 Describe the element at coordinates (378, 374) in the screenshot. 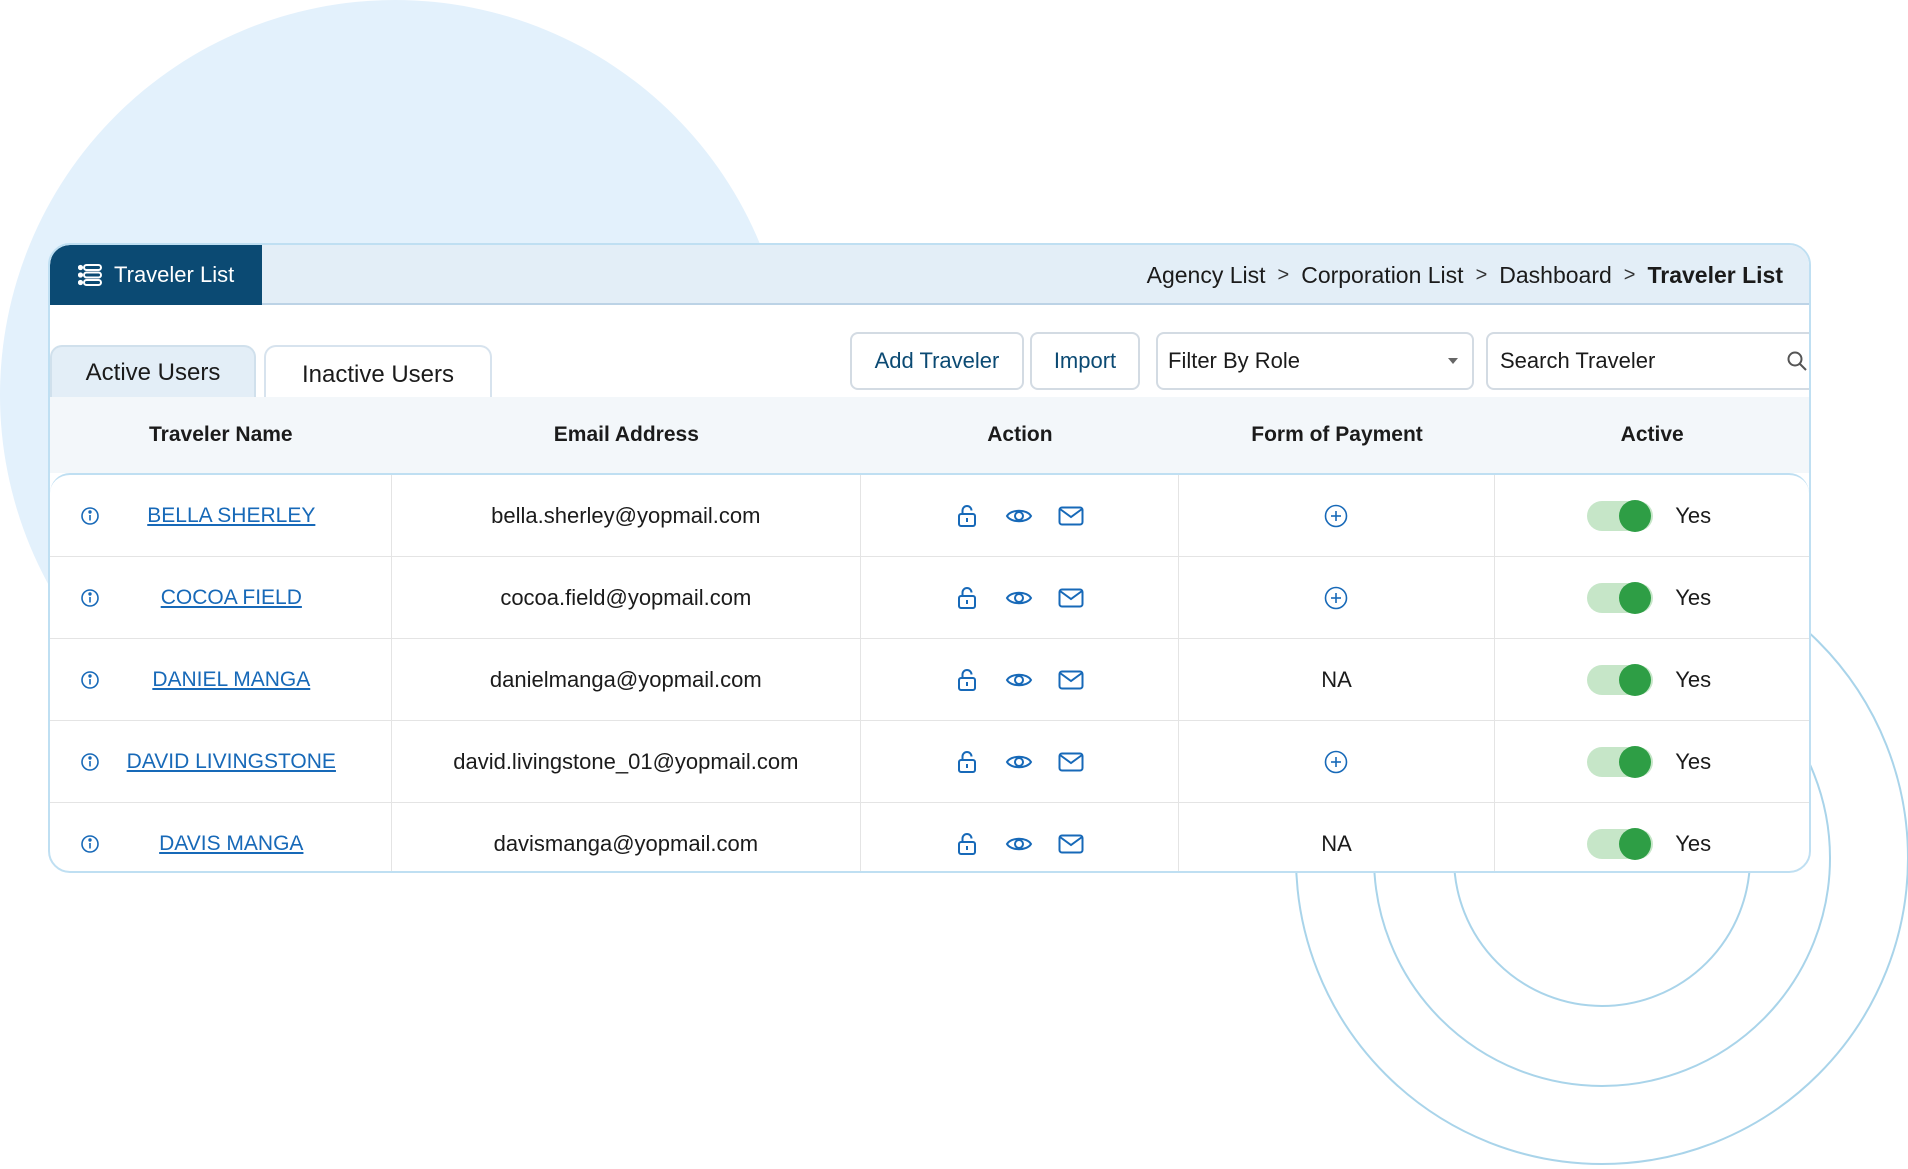

I see `tab-inactive-users: Inactive Users` at that location.